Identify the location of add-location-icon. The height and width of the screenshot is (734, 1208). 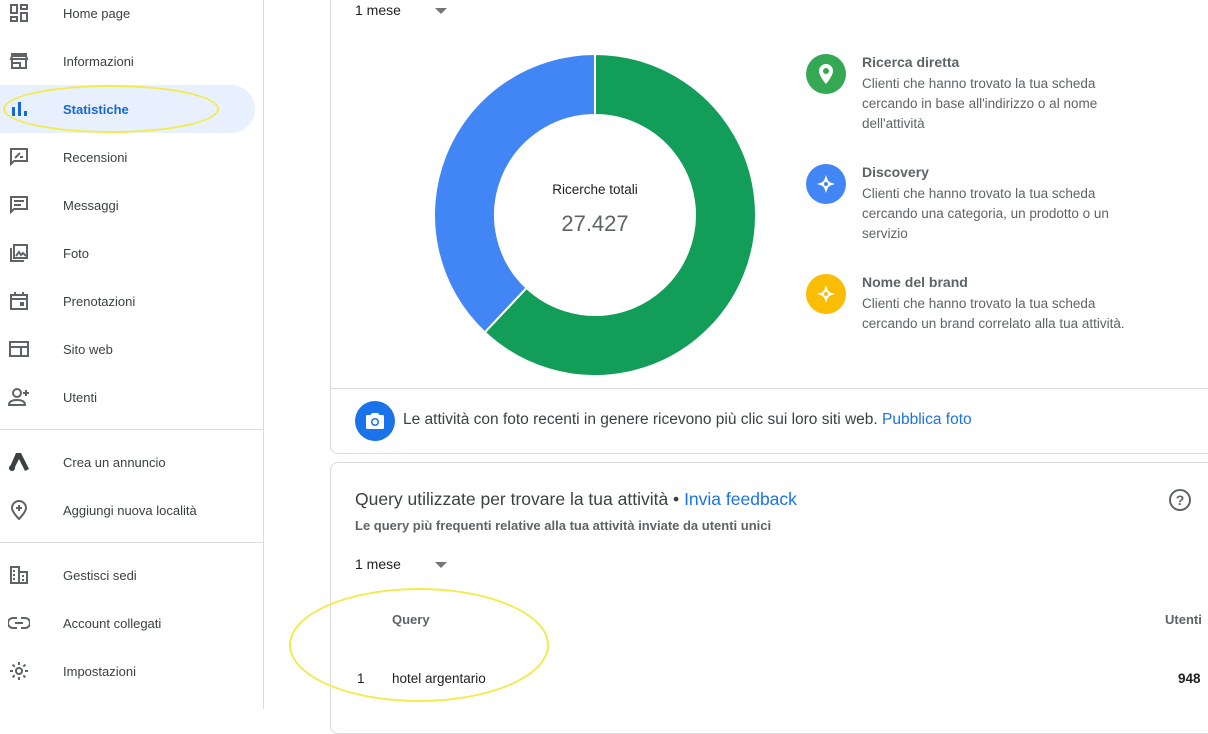
(19, 510).